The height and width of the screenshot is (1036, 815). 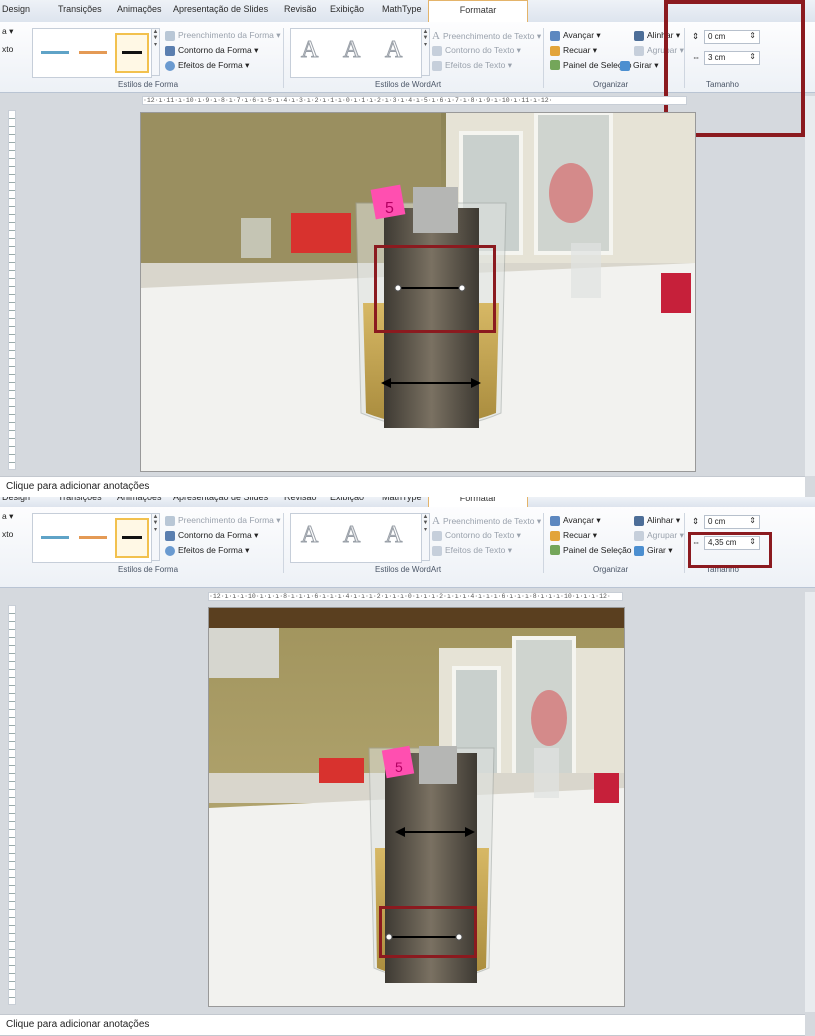 I want to click on align-button: Alinhar ▾, so click(x=657, y=520).